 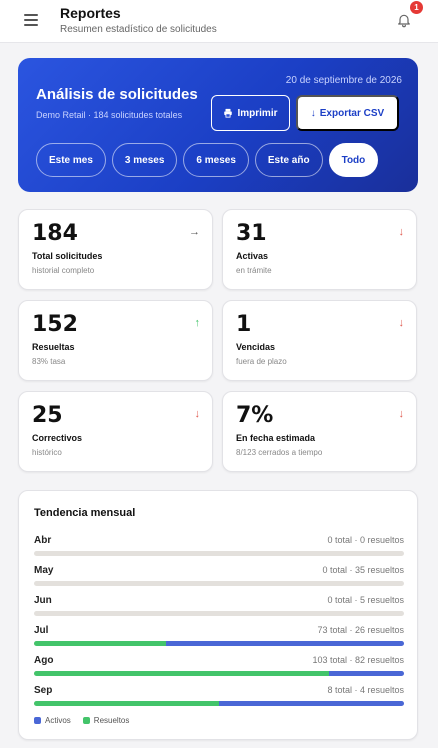 What do you see at coordinates (219, 635) in the screenshot?
I see `trend-row: Jul 73 total · 26 resueltos` at bounding box center [219, 635].